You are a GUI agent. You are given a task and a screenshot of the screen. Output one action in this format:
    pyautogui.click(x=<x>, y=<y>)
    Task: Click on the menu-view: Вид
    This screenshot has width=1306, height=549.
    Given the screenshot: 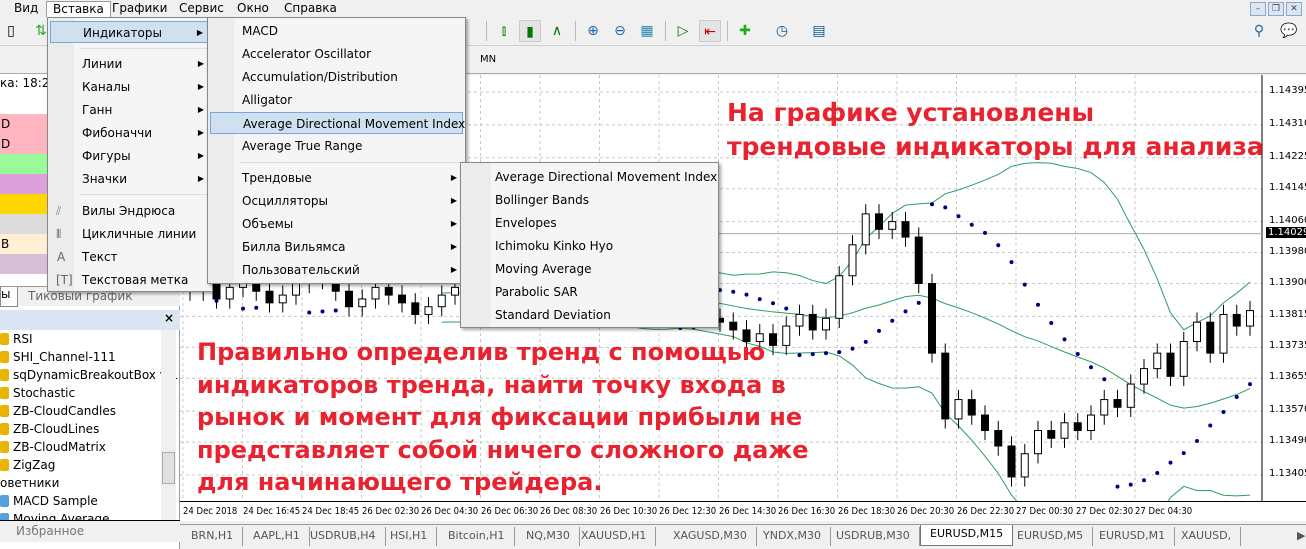 What is the action you would take?
    pyautogui.click(x=26, y=8)
    